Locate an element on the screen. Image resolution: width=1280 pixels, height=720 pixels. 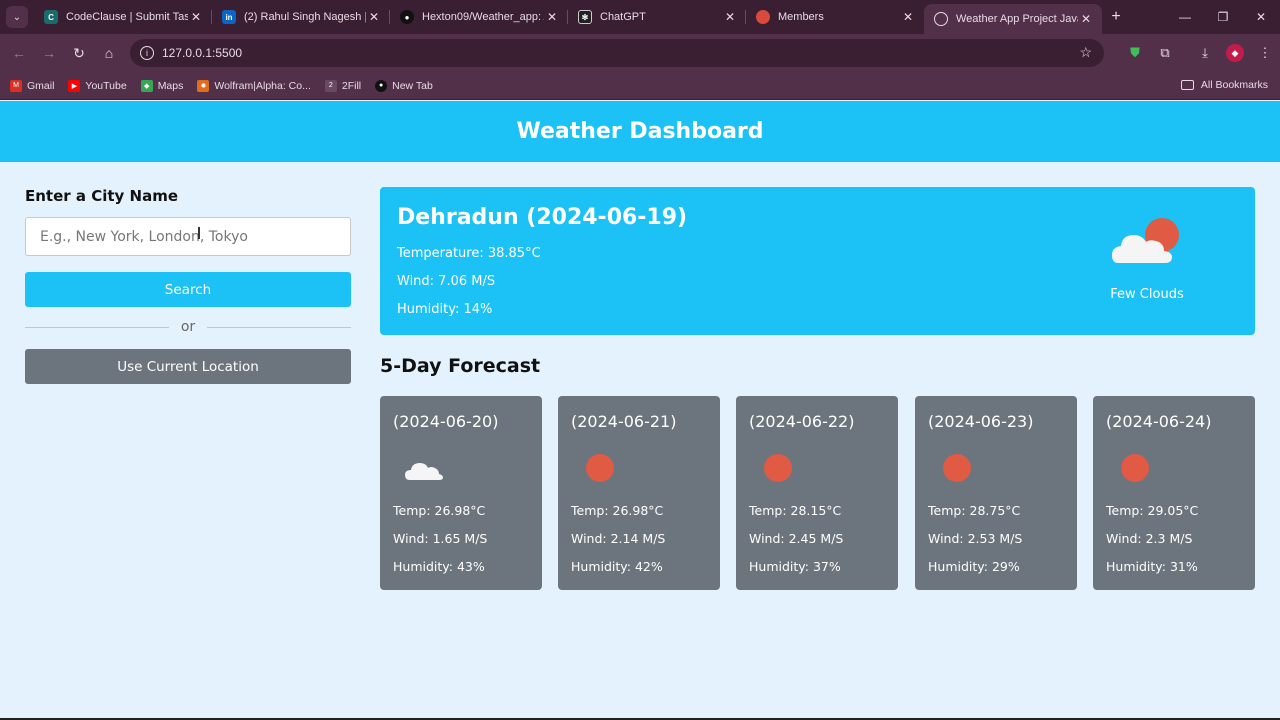
forward-icon: → is located at coordinates (49, 53).